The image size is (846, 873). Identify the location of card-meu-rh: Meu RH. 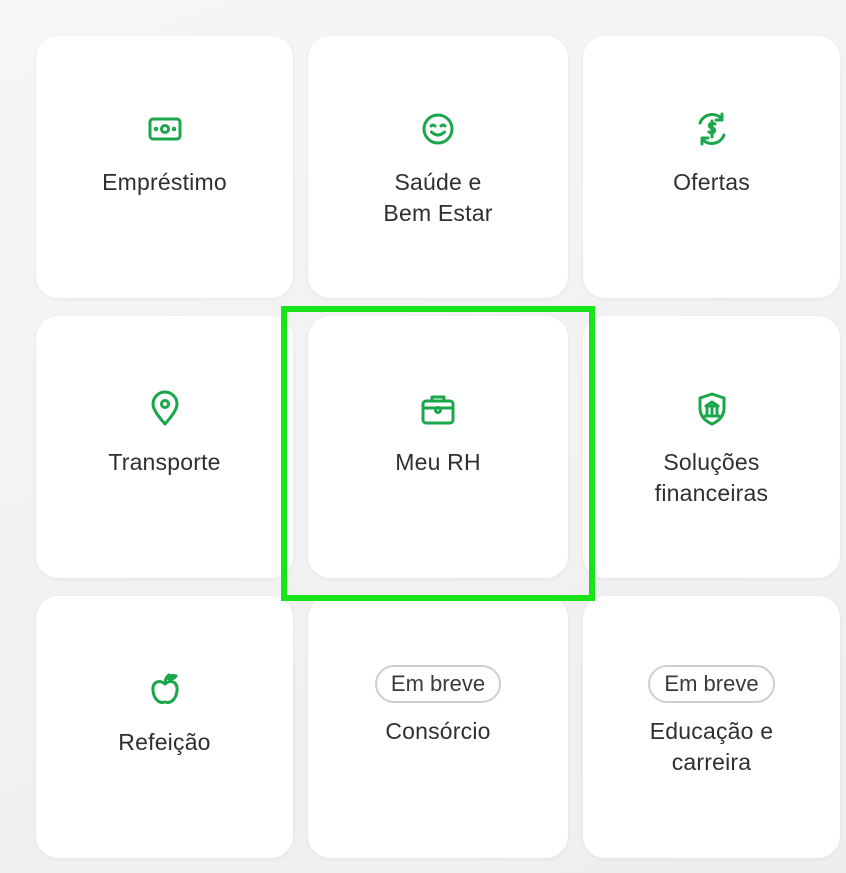
(438, 447).